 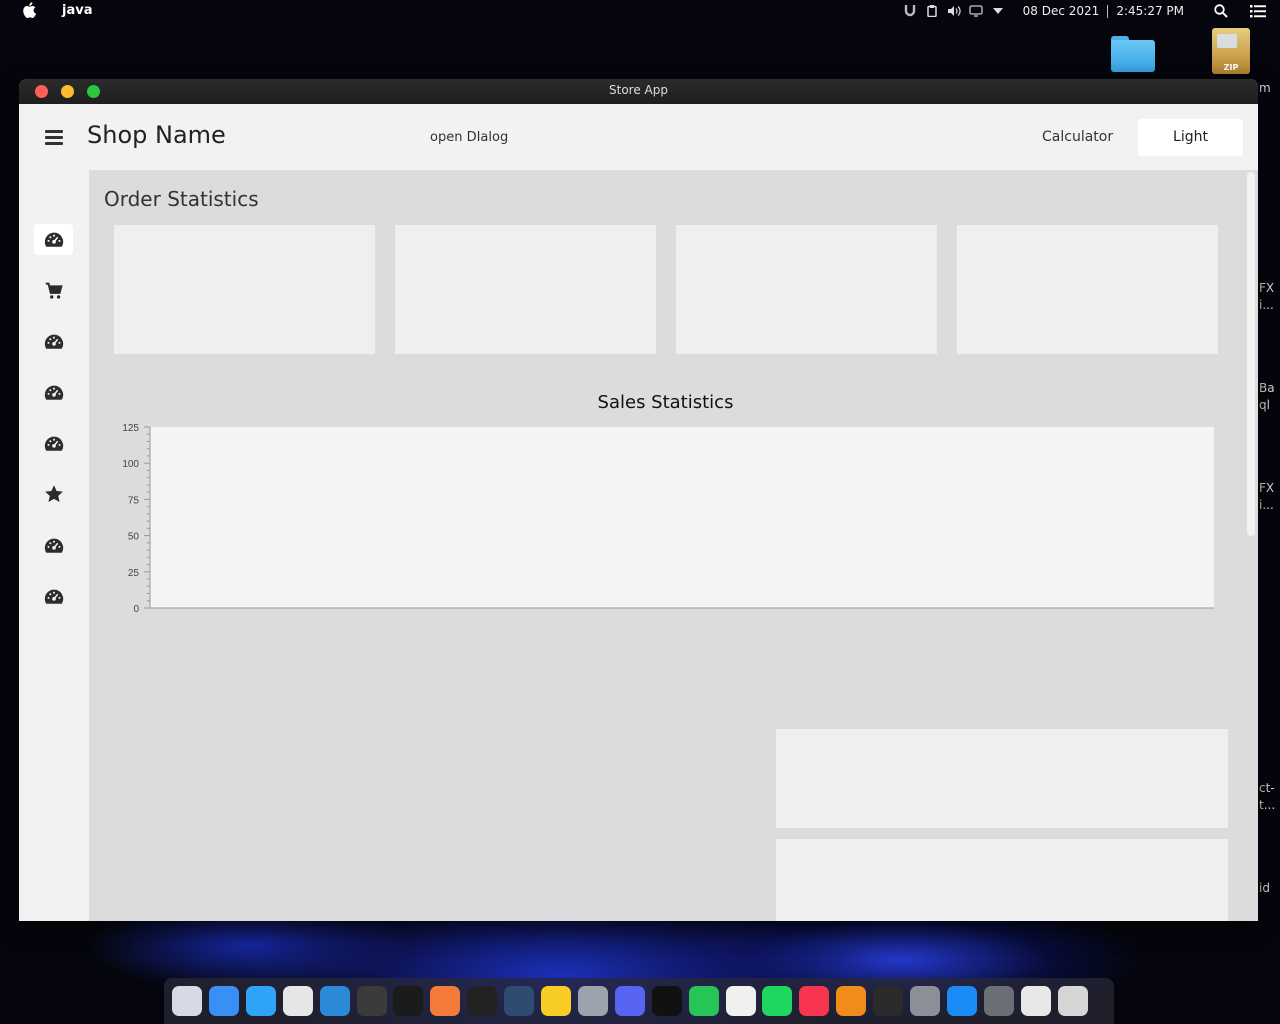 What do you see at coordinates (1231, 67) in the screenshot?
I see `zip-label: ZIP` at bounding box center [1231, 67].